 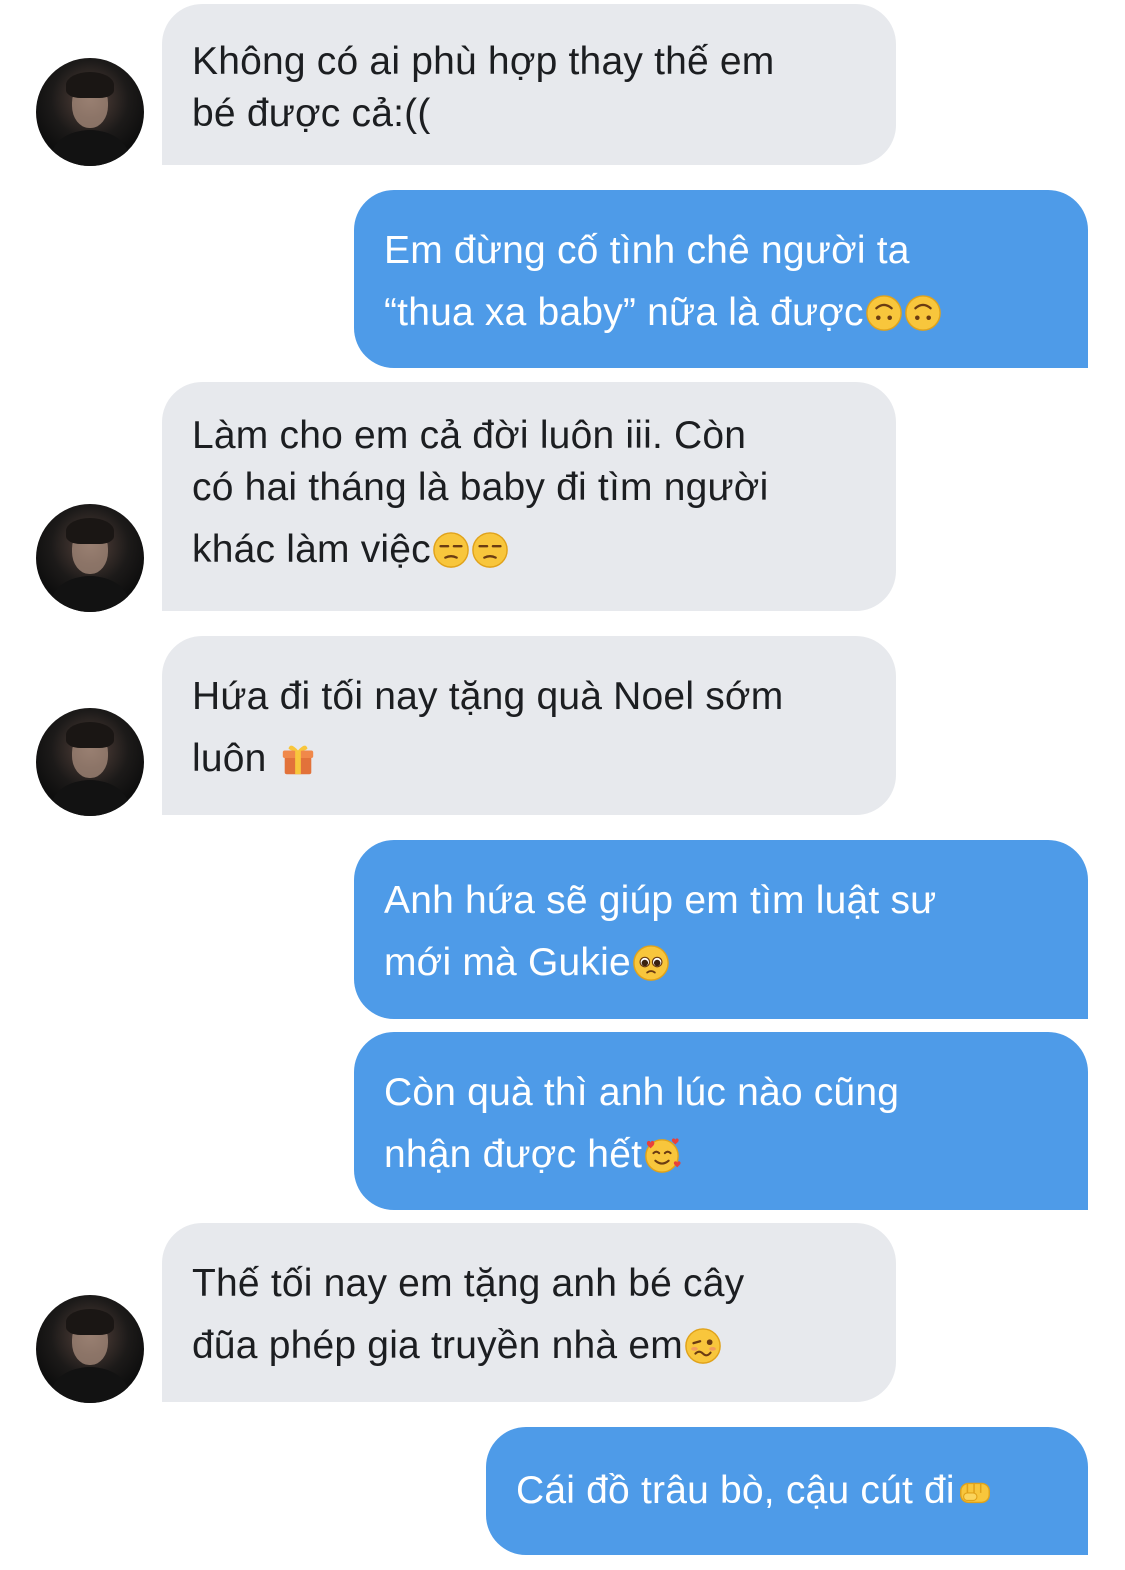 What do you see at coordinates (703, 1346) in the screenshot?
I see `woozy-face-emoji` at bounding box center [703, 1346].